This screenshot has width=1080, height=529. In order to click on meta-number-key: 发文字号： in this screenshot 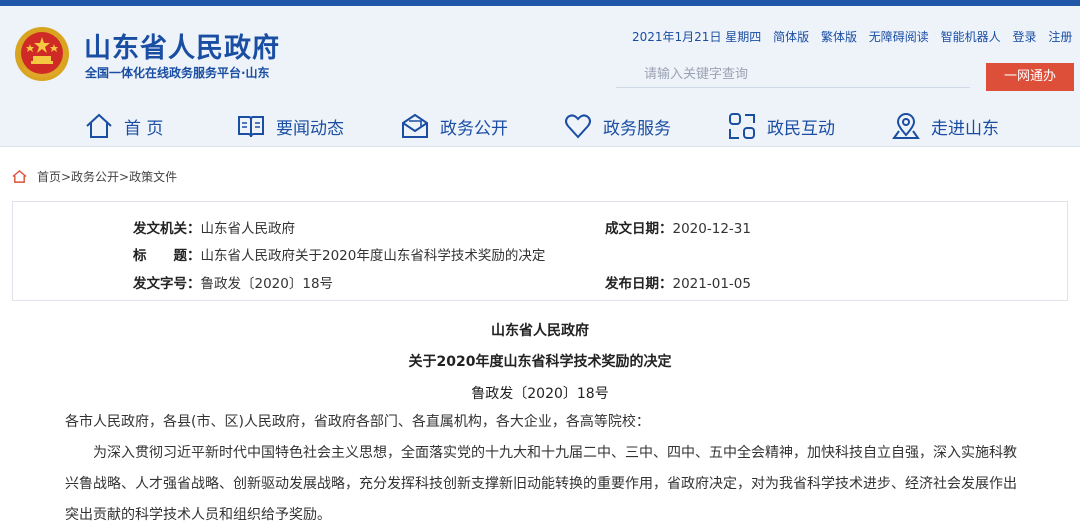, I will do `click(167, 284)`.